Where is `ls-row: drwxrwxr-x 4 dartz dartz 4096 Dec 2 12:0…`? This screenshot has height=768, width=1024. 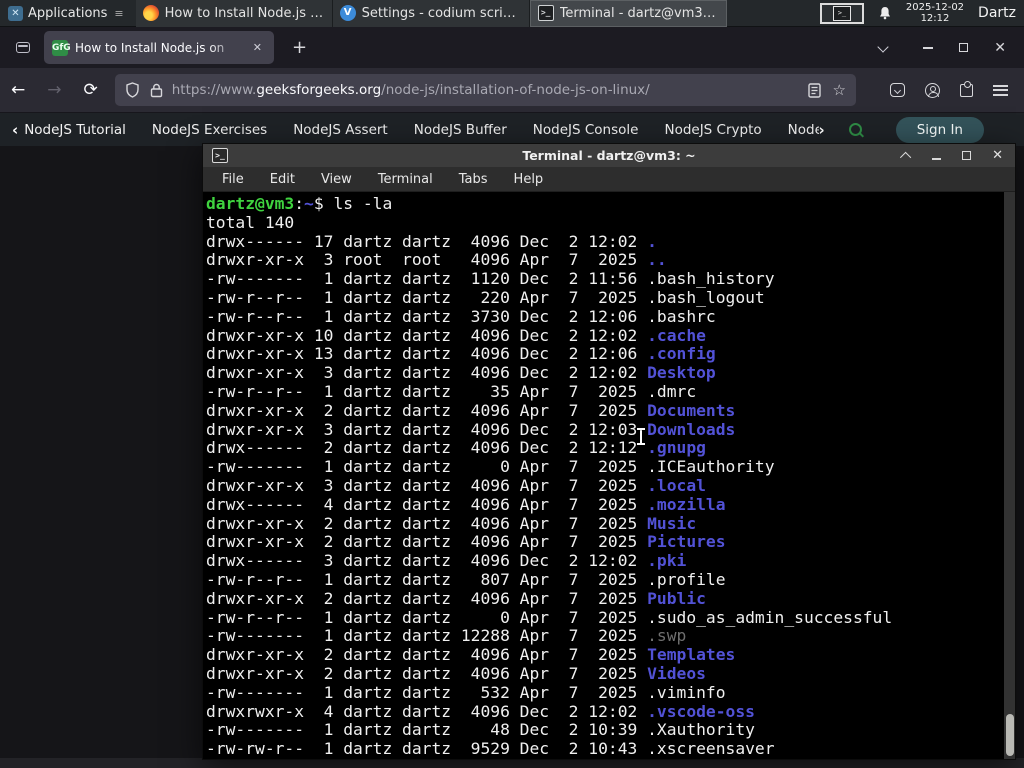
ls-row: drwxrwxr-x 4 dartz dartz 4096 Dec 2 12:0… is located at coordinates (610, 712).